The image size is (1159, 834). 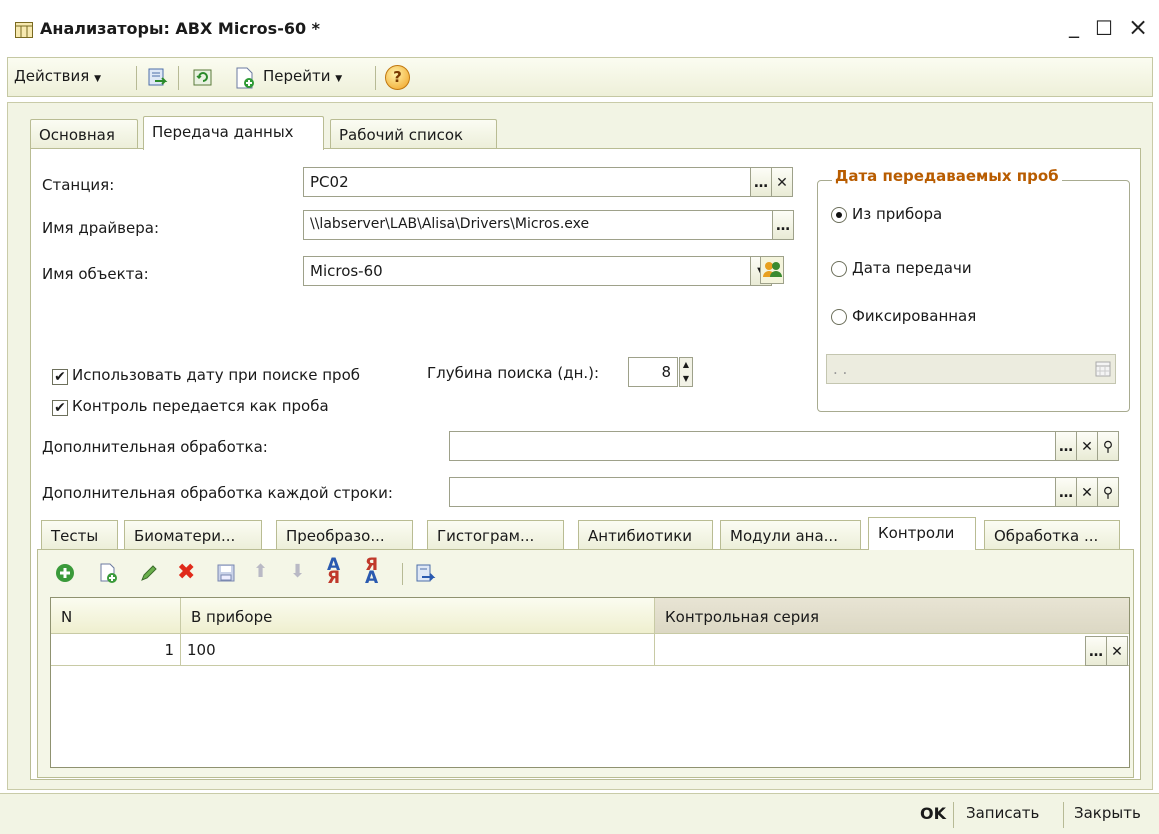 I want to click on sort-ascending-icon: AЯ, so click(x=333, y=572).